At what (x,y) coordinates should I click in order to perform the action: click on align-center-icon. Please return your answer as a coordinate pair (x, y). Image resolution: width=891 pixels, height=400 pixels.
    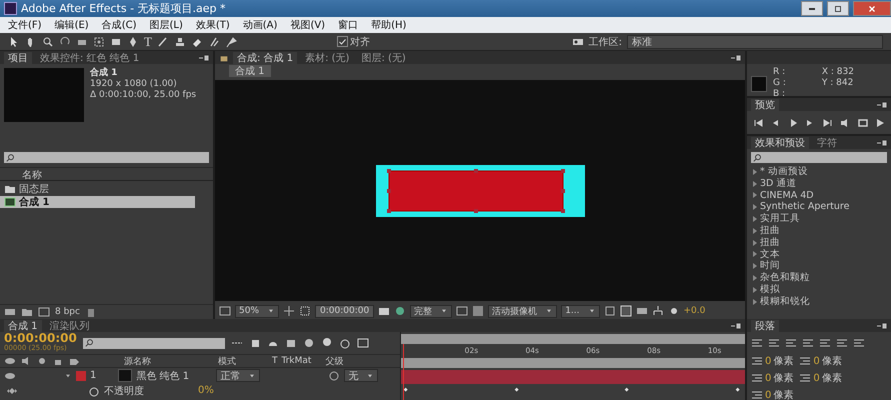
    Looking at the image, I should click on (774, 343).